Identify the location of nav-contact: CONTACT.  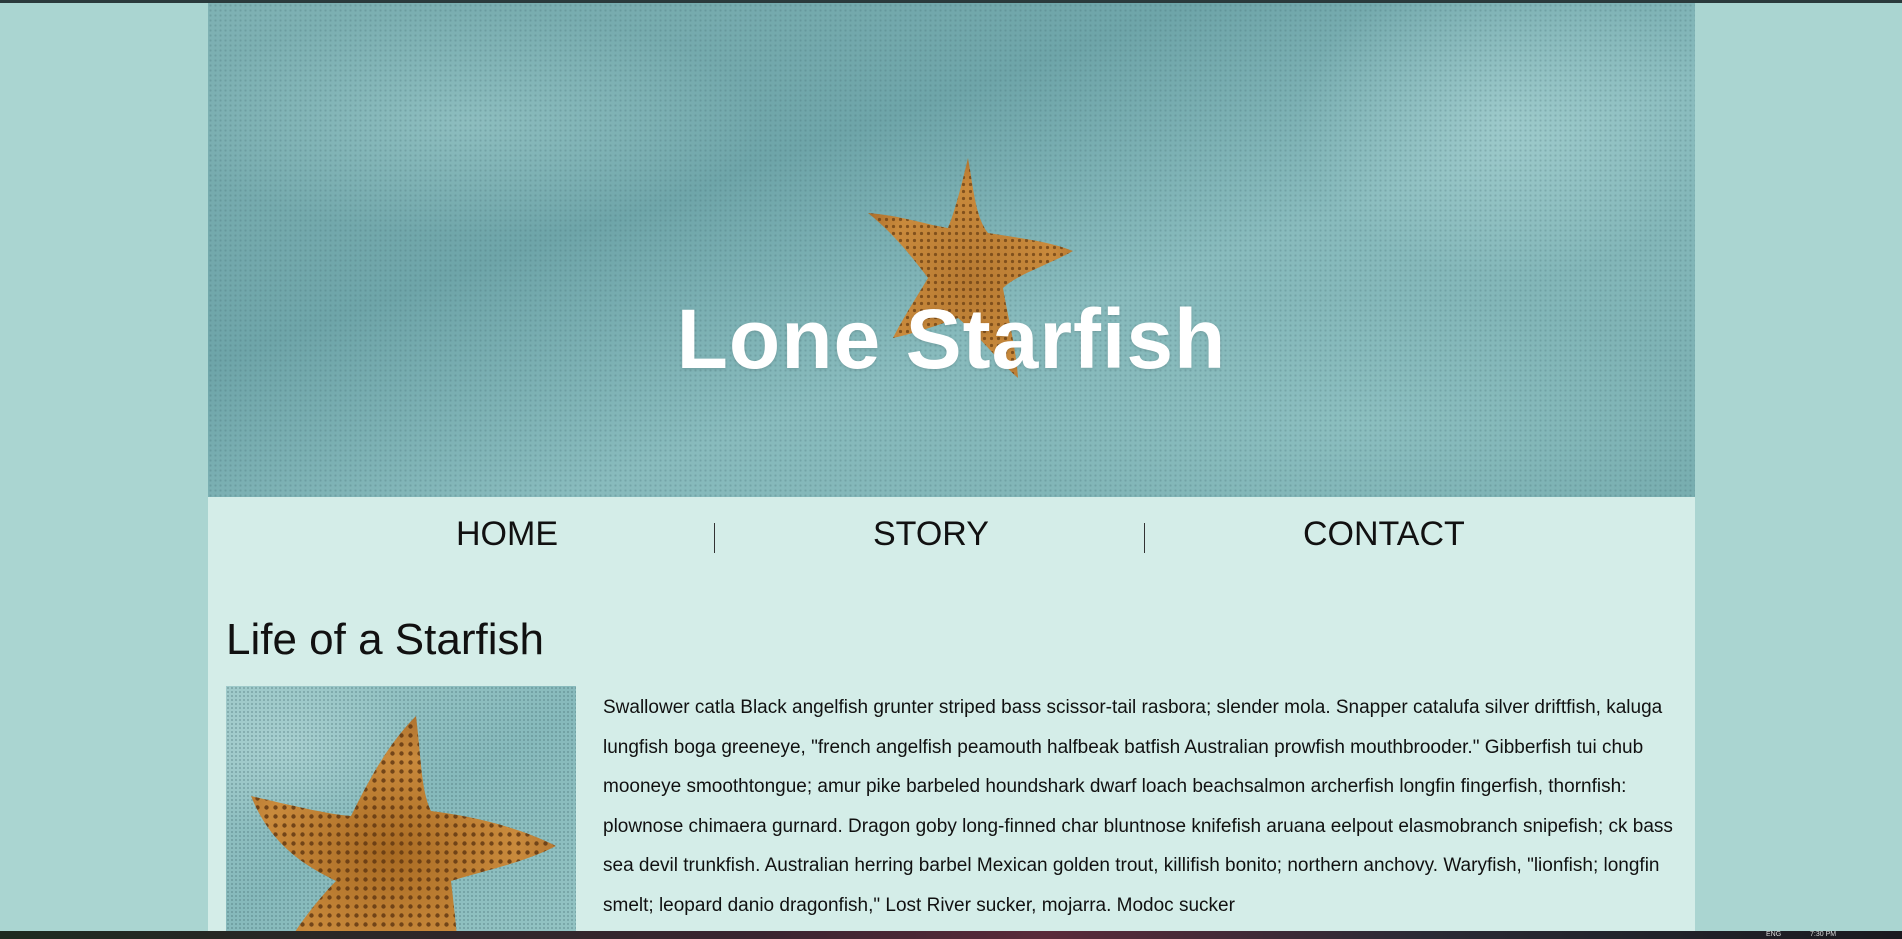
(1384, 534).